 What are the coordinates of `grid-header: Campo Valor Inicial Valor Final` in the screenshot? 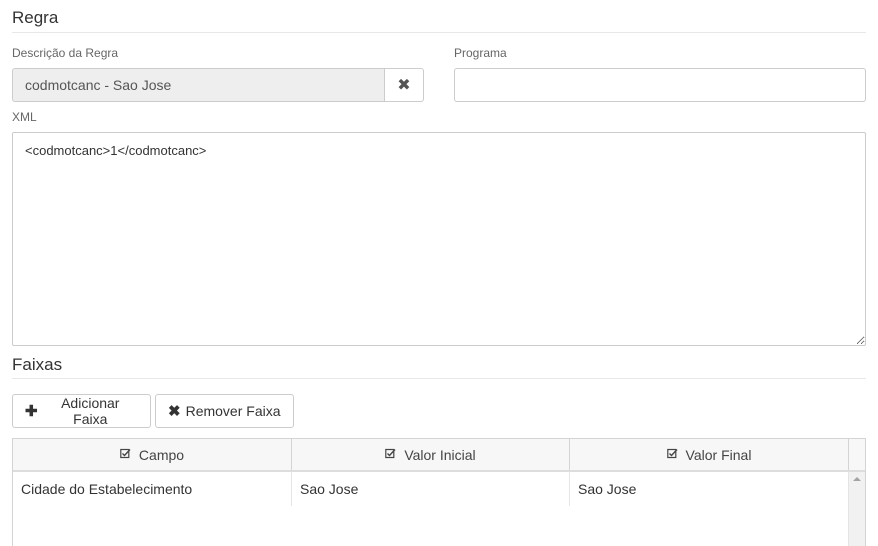 It's located at (439, 455).